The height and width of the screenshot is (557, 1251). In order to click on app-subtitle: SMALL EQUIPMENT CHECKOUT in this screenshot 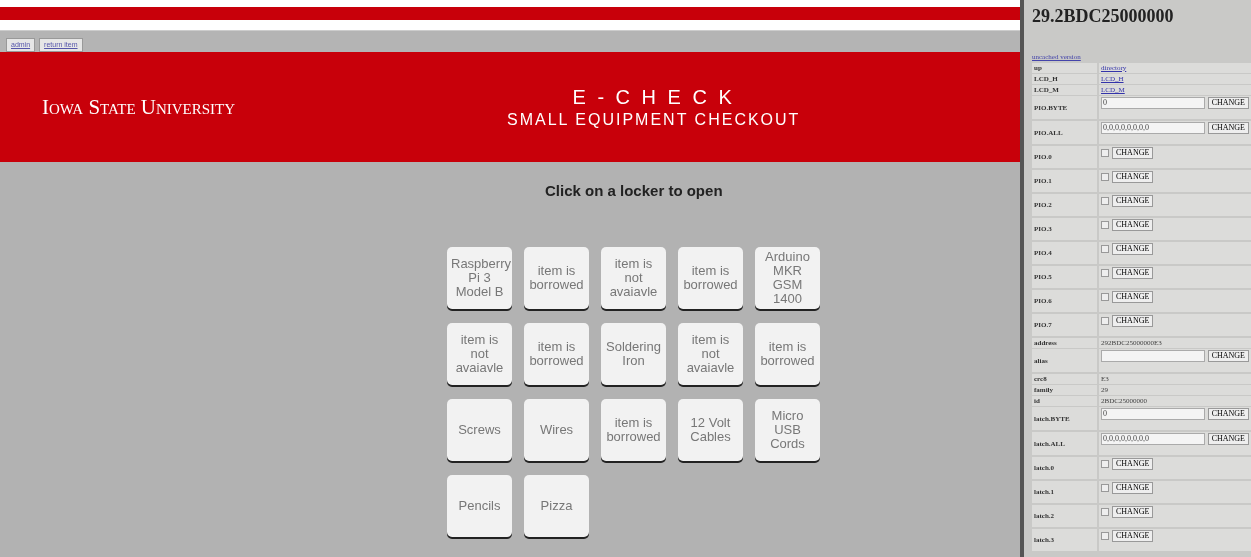, I will do `click(654, 119)`.